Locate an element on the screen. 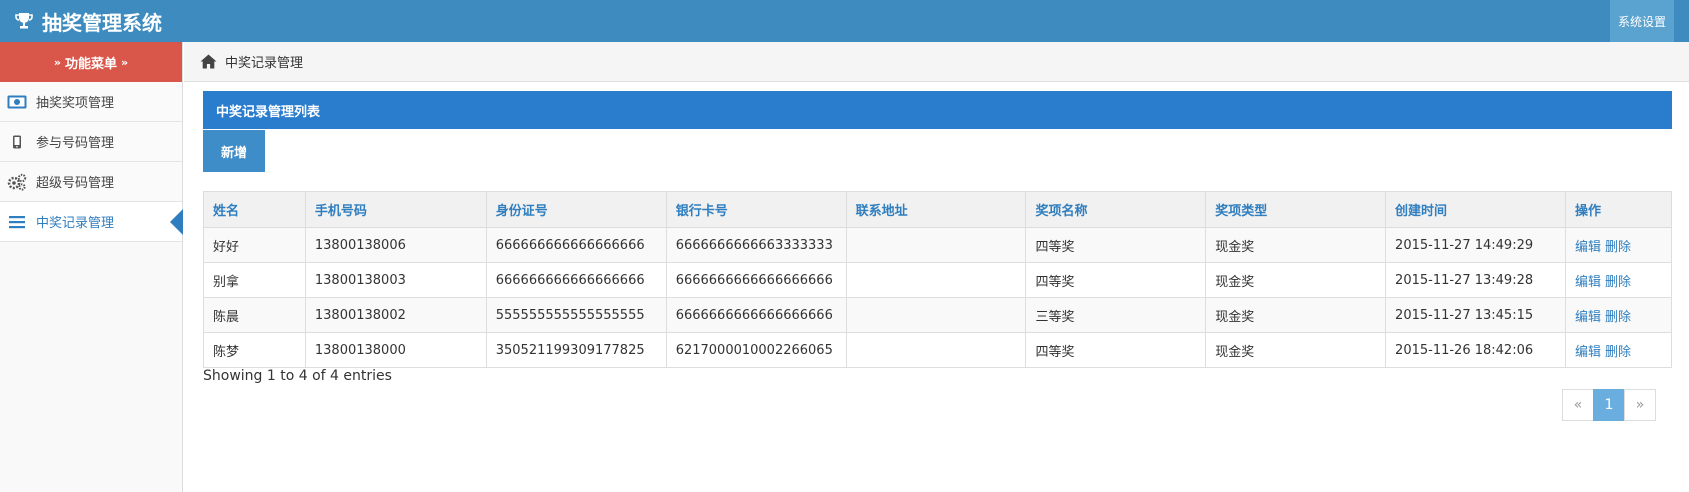 This screenshot has height=492, width=1689. cell-id-number: 555555555555555555 is located at coordinates (576, 315).